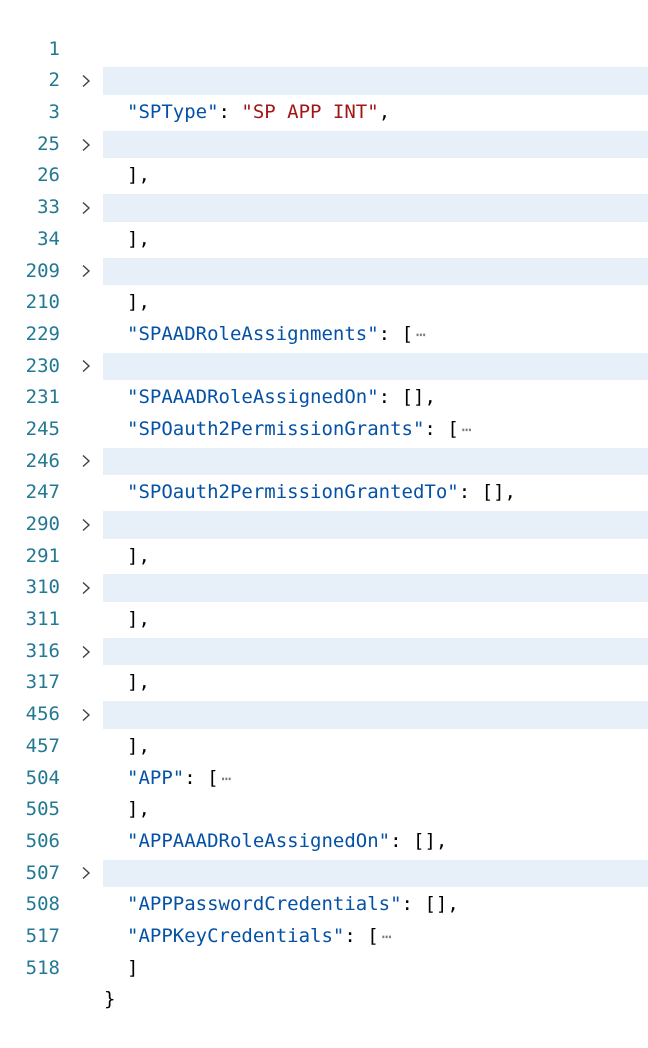 Image resolution: width=648 pixels, height=1048 pixels. What do you see at coordinates (133, 967) in the screenshot?
I see `punctuation: ]` at bounding box center [133, 967].